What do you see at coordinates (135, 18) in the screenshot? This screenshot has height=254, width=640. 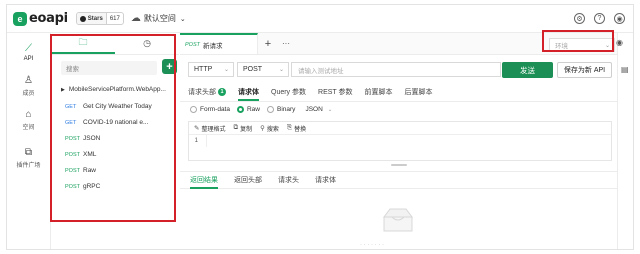 I see `cloud-icon: ☁` at bounding box center [135, 18].